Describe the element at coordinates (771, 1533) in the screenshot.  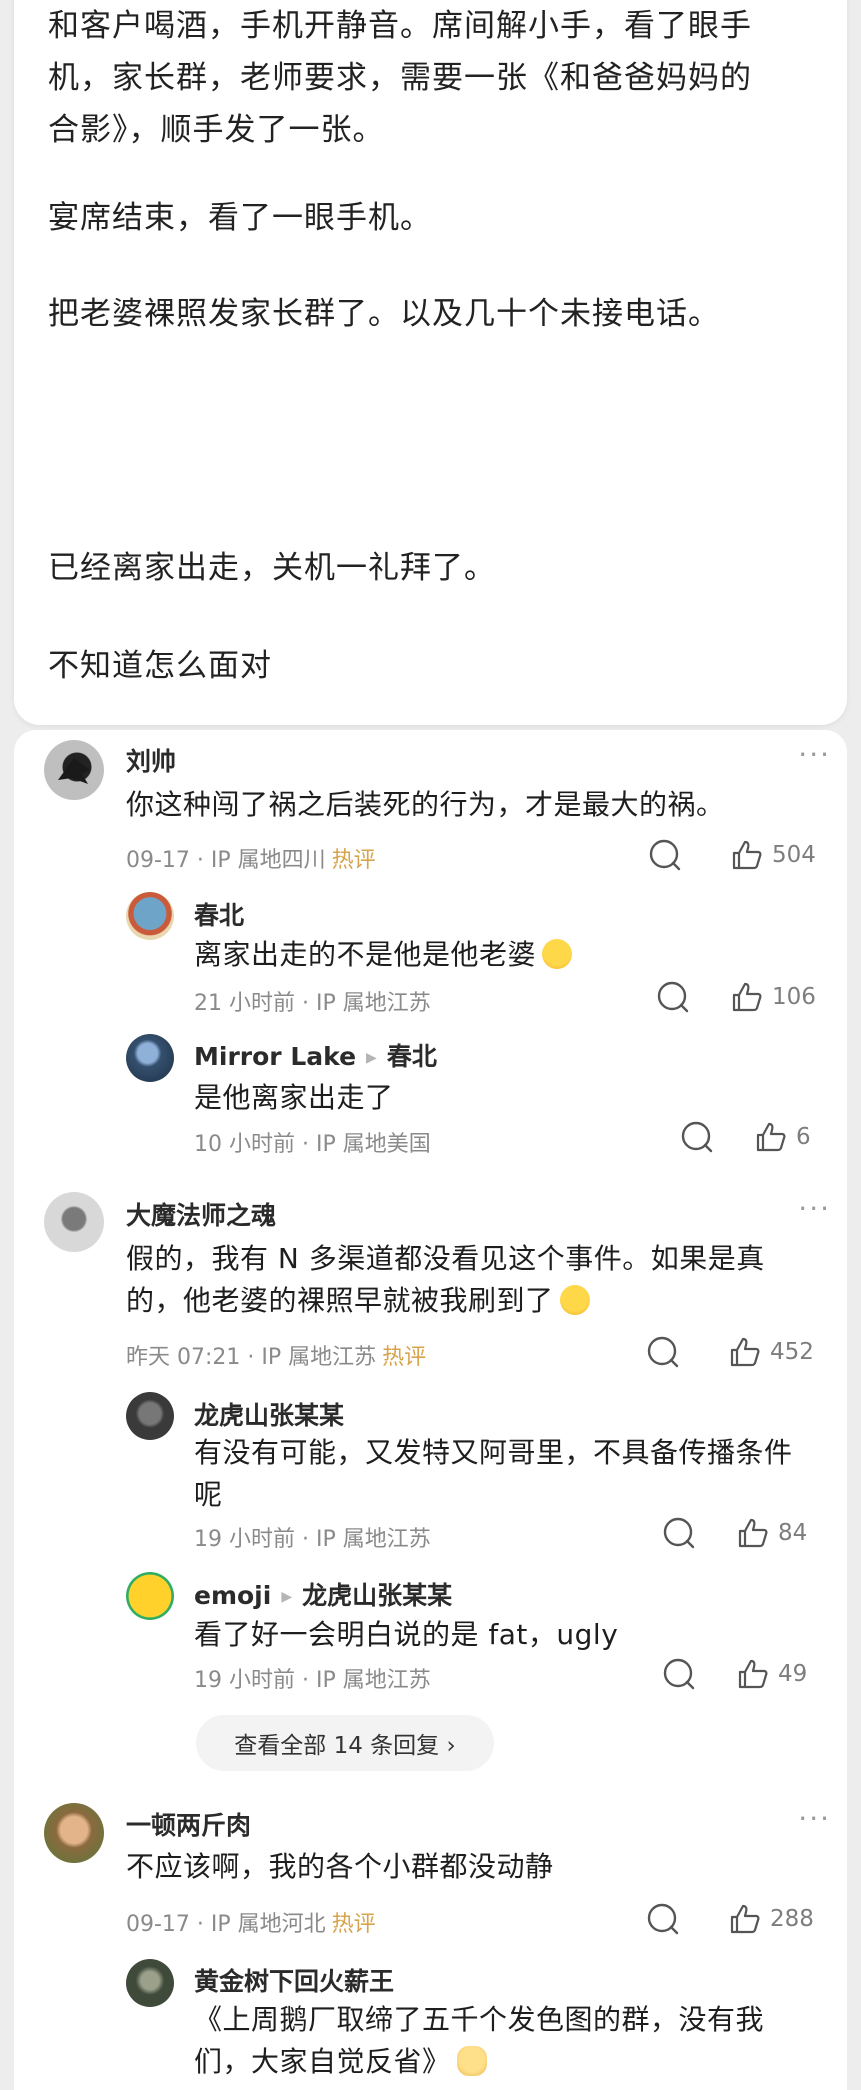
I see `like-button: 84` at that location.